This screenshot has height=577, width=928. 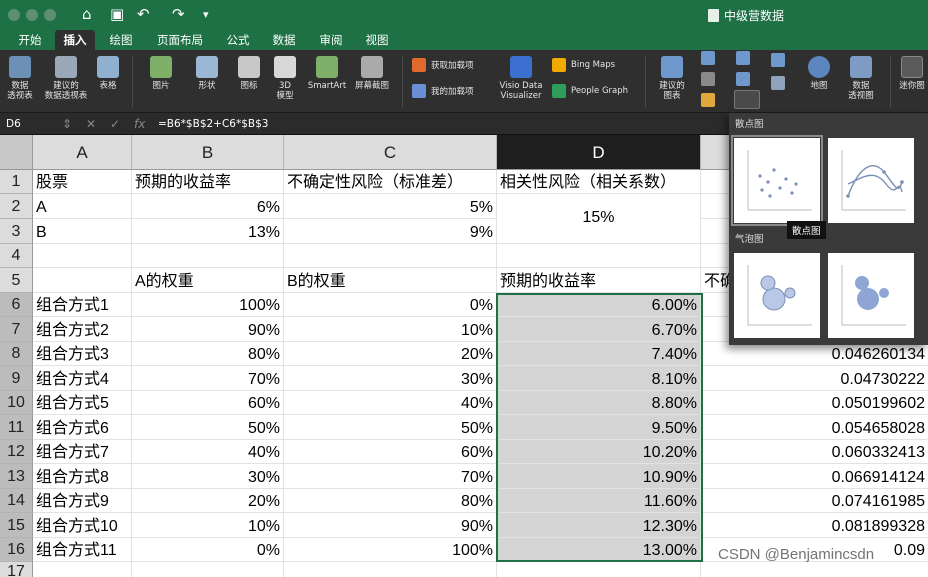 What do you see at coordinates (208, 354) in the screenshot?
I see `cell-b8: 80%` at bounding box center [208, 354].